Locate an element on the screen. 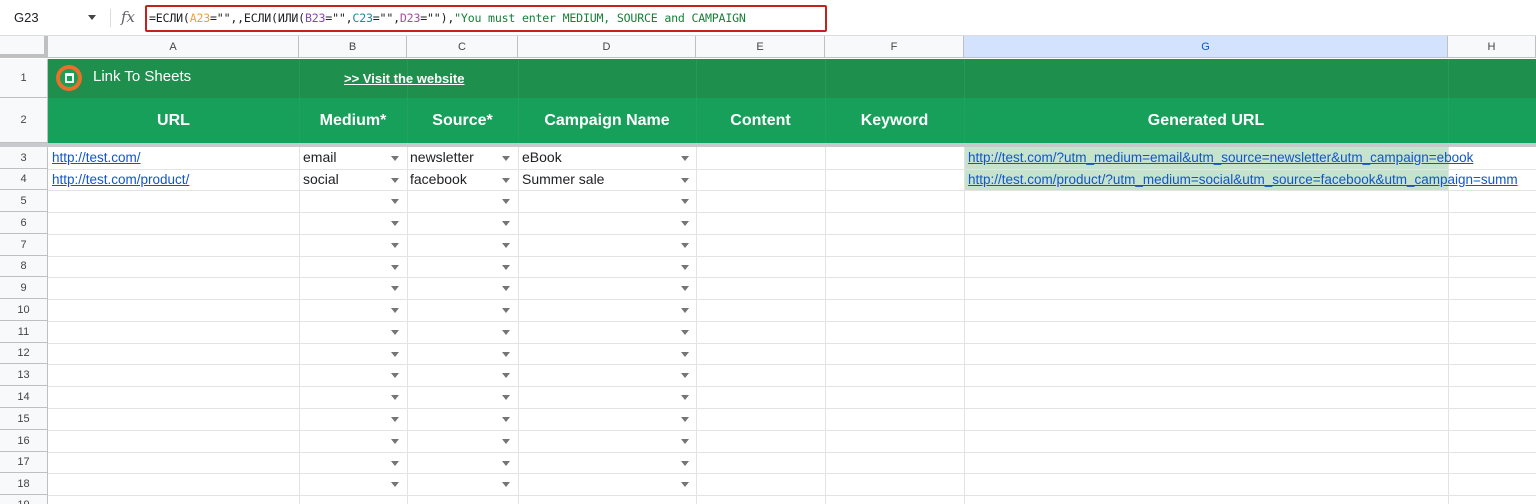  row-header-13: 13 is located at coordinates (24, 375).